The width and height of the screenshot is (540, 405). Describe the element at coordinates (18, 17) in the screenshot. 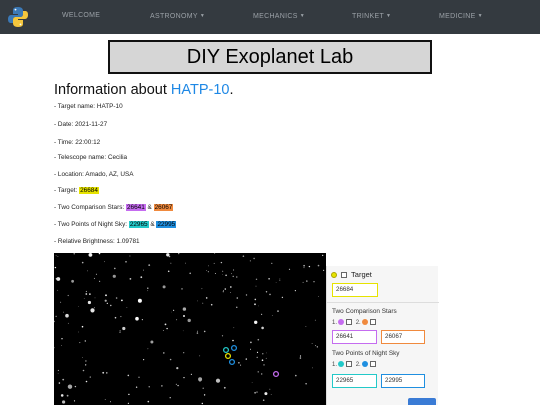

I see `python-logo-icon` at that location.